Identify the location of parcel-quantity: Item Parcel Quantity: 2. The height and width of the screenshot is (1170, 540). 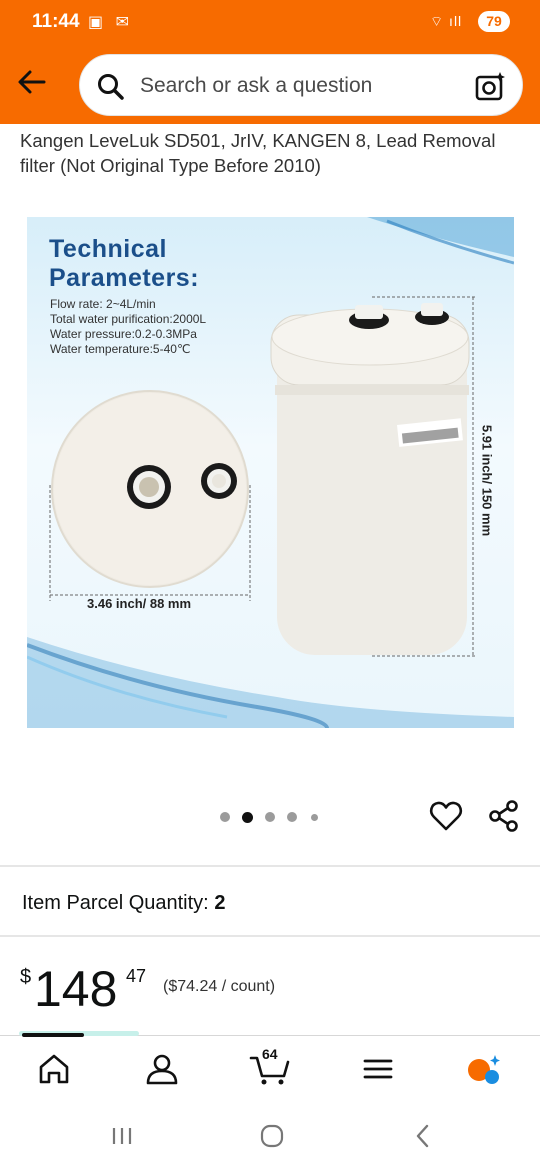
(123, 903).